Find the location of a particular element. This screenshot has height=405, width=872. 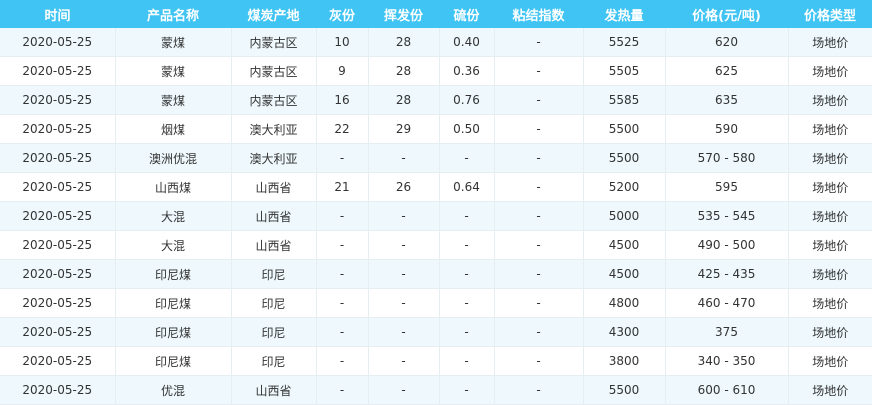

column-header-calorific-value: 发热量 is located at coordinates (624, 14).